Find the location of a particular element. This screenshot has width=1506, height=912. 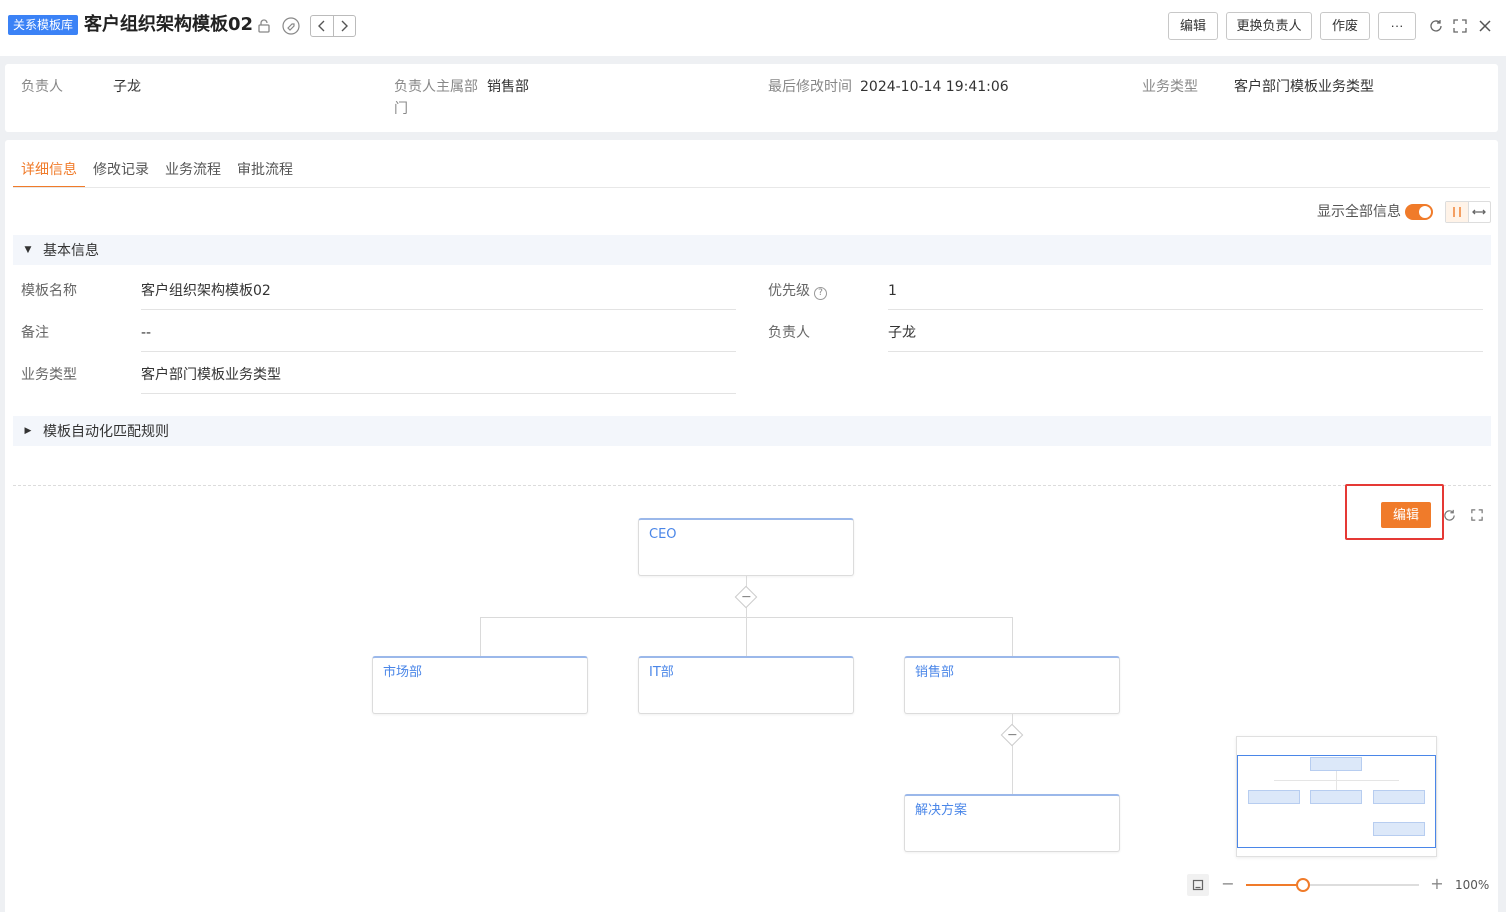

owner-value: 子龙 is located at coordinates (902, 333).